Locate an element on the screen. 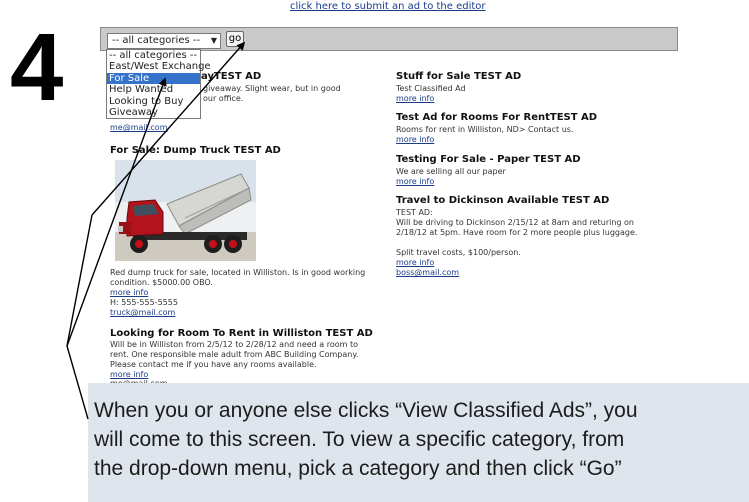 This screenshot has height=502, width=749. ad-body: Test Classified Ad is located at coordinates (431, 88).